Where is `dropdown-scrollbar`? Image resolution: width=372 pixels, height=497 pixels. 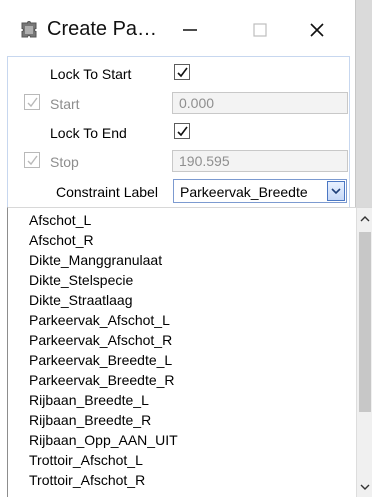
dropdown-scrollbar is located at coordinates (364, 352).